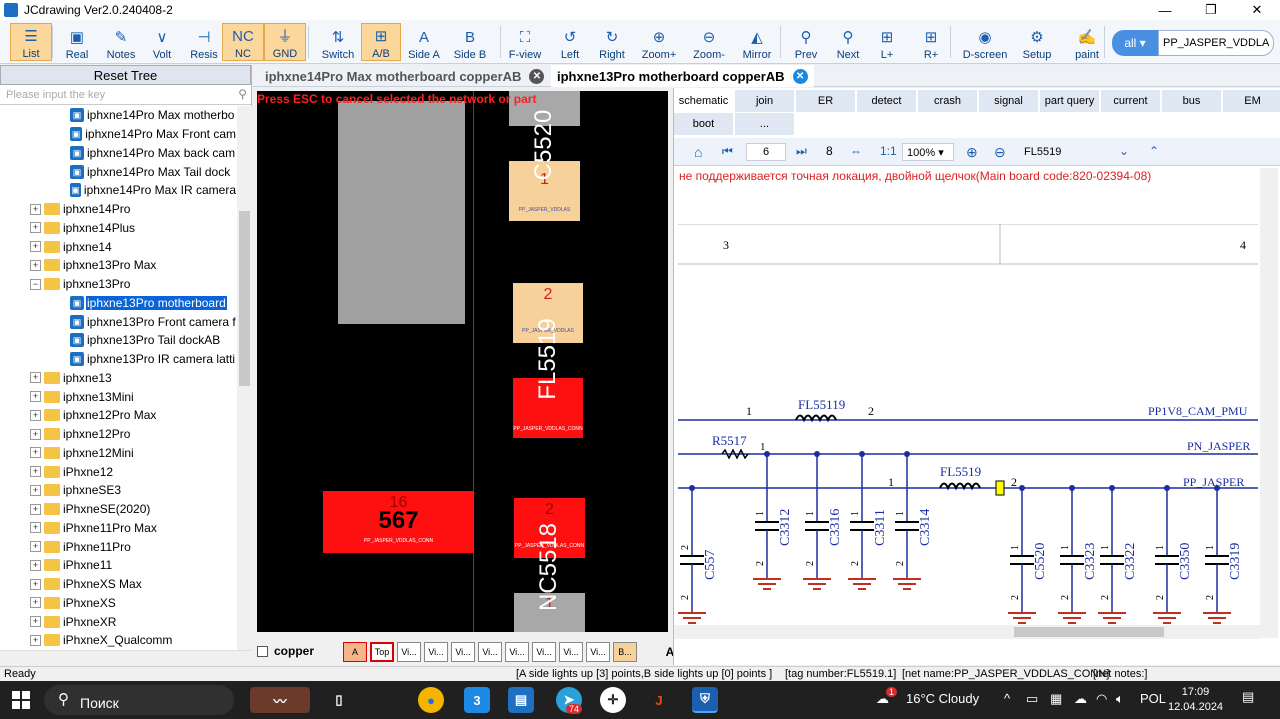  Describe the element at coordinates (118, 603) in the screenshot. I see `tree-item: + iPhxneXS` at that location.